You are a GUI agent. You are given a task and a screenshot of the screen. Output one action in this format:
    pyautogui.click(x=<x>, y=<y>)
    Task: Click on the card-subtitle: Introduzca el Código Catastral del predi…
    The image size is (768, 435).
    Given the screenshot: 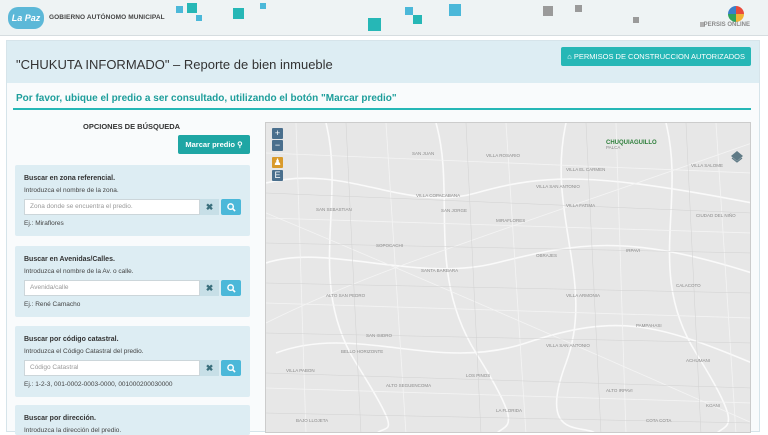 What is the action you would take?
    pyautogui.click(x=84, y=351)
    